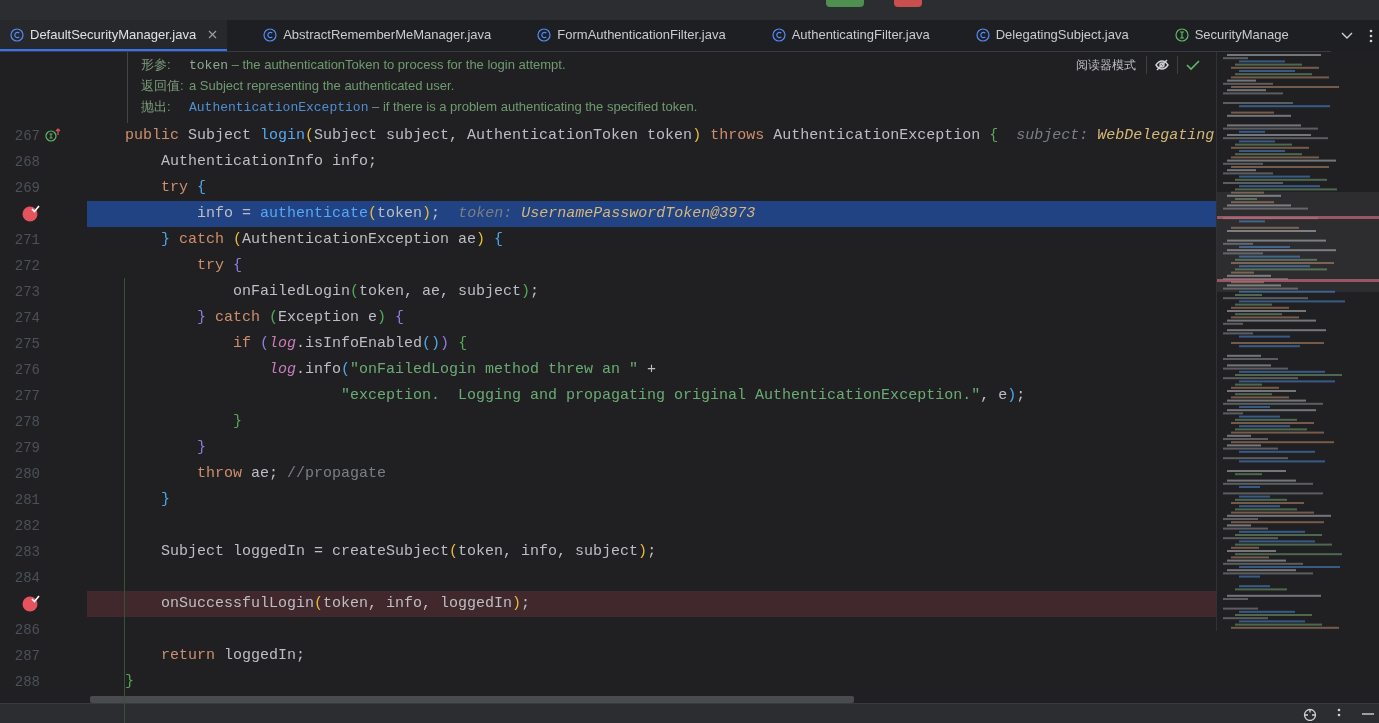 This screenshot has height=723, width=1379. I want to click on code-line: "exception. Logging and propagating original AuthenticationException.", e);, so click(683, 395).